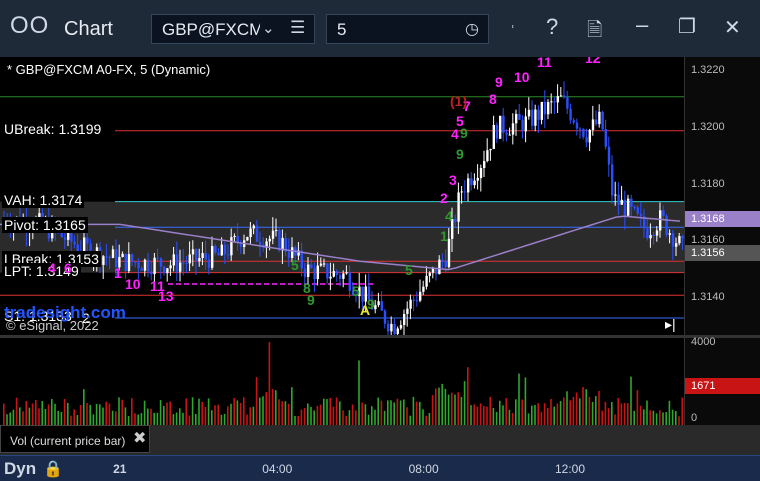 Image resolution: width=760 pixels, height=481 pixels. Describe the element at coordinates (703, 342) in the screenshot. I see `volume-axis-top: 4000` at that location.